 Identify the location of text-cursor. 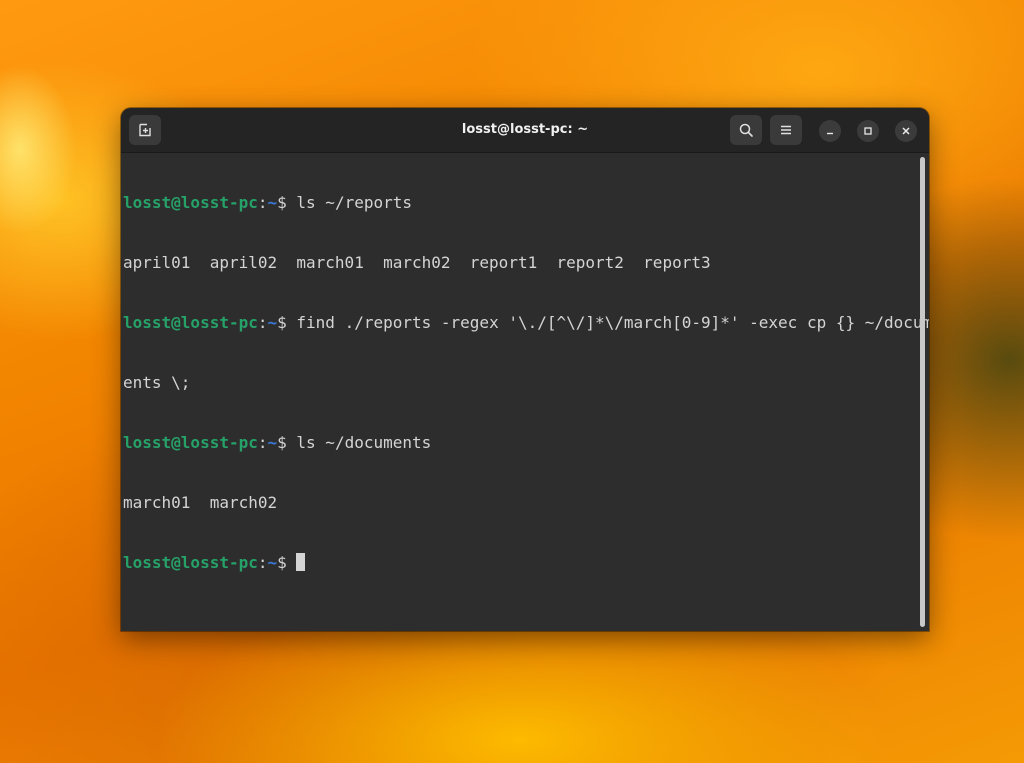
(301, 562).